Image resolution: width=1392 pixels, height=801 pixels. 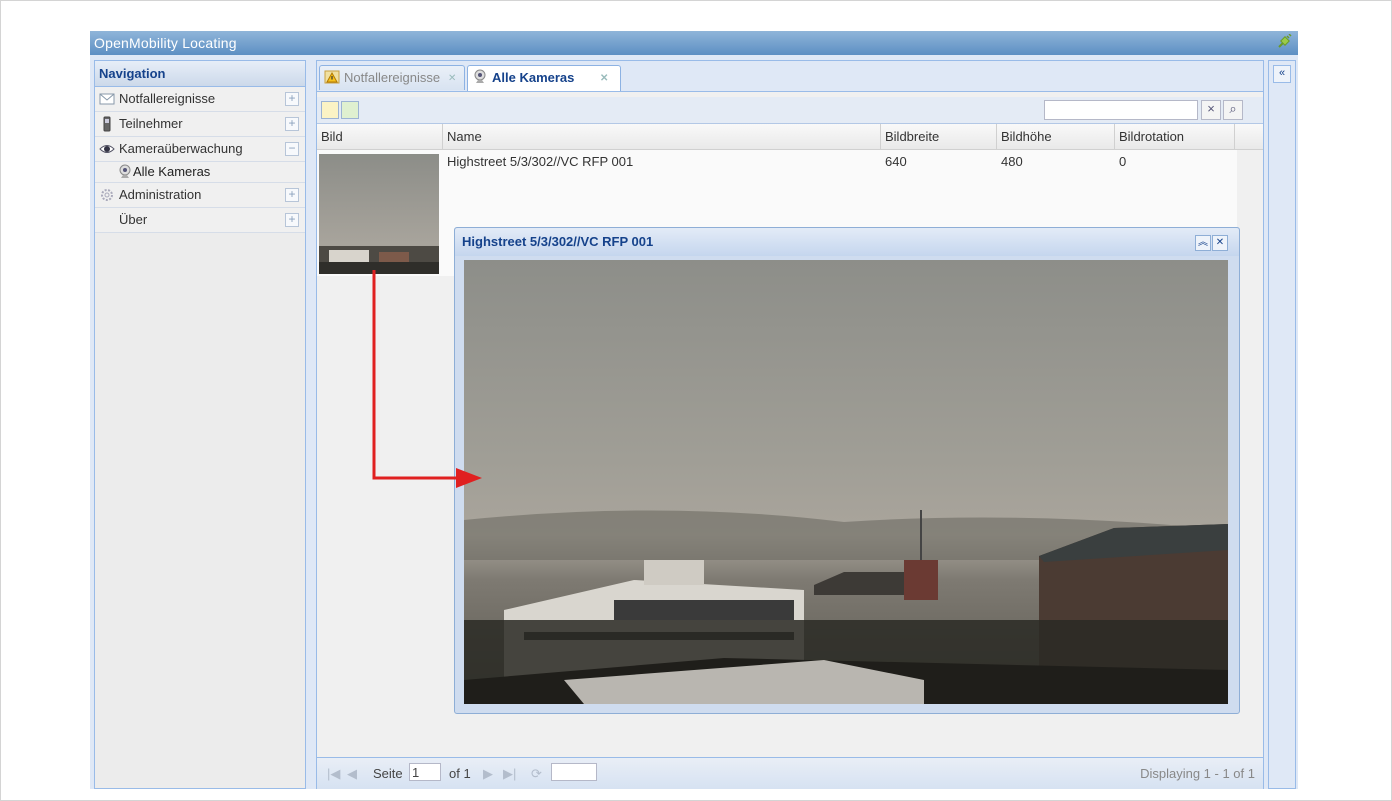 I want to click on nav-item-label: Notfallereignisse, so click(x=167, y=98).